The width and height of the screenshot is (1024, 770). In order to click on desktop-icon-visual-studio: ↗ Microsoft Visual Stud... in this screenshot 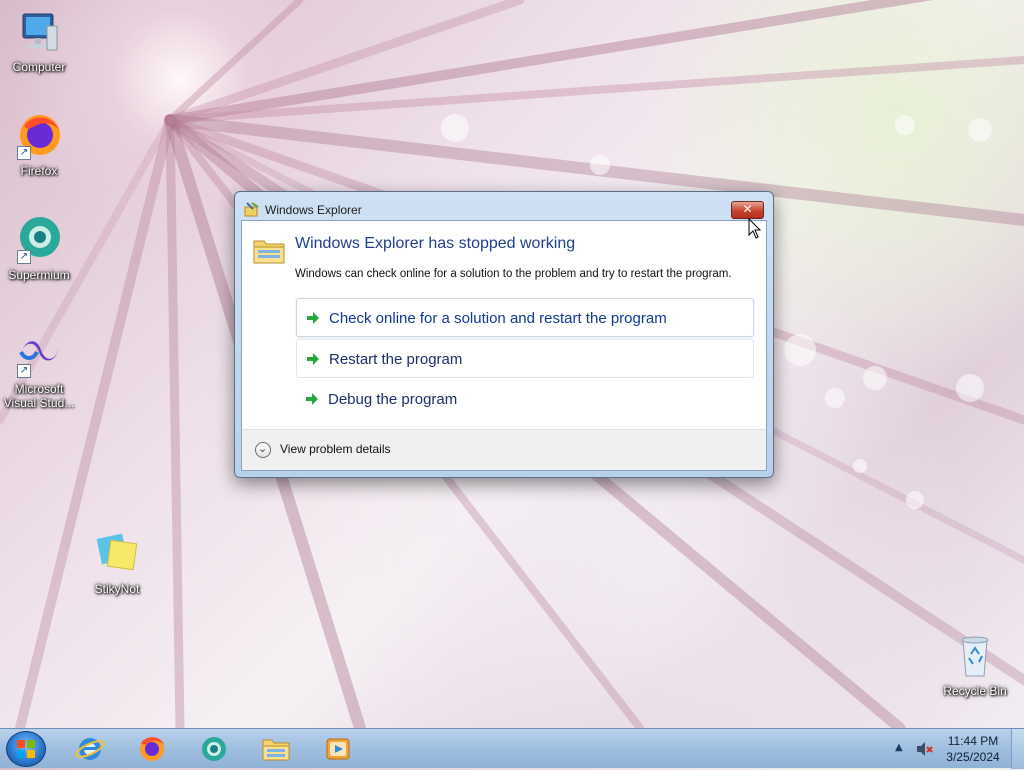, I will do `click(39, 370)`.